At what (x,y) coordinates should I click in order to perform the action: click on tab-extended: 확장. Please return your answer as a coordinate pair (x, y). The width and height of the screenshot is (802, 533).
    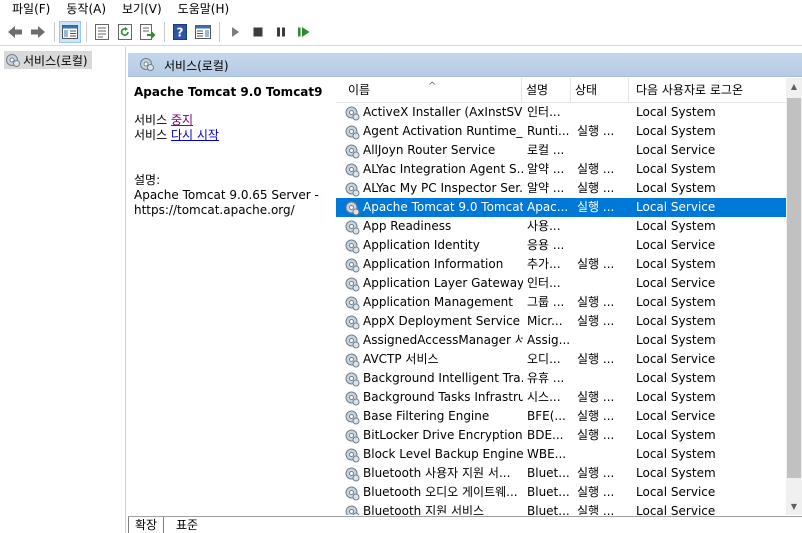
    Looking at the image, I should click on (146, 525).